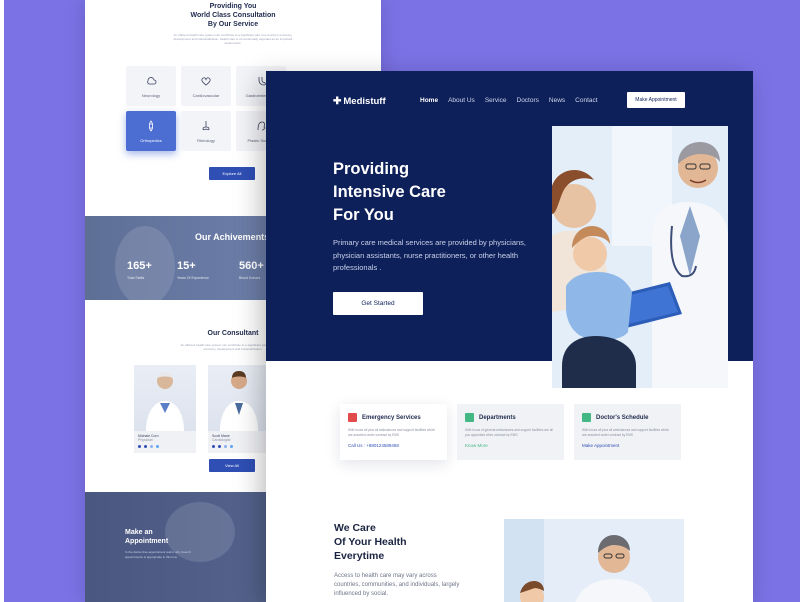 This screenshot has height=602, width=800. Describe the element at coordinates (206, 81) in the screenshot. I see `heart-icon` at that location.